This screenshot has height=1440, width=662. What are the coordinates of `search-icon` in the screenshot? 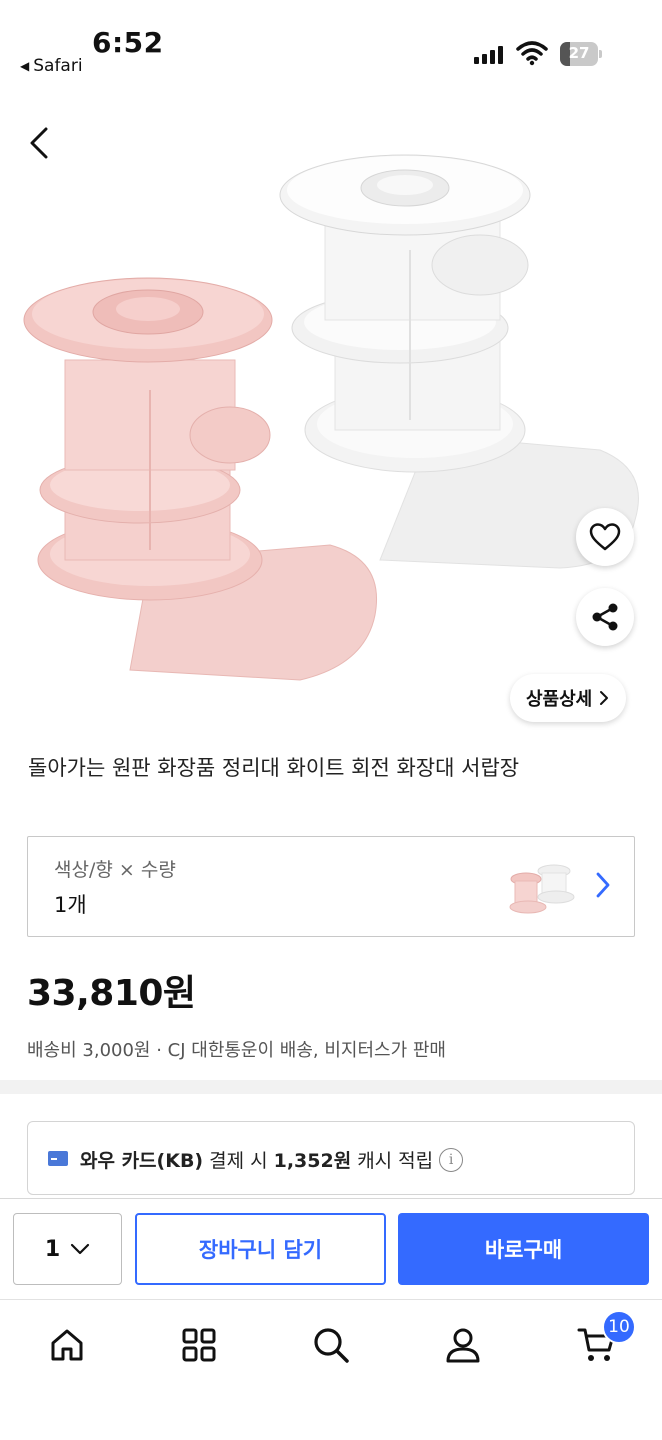 It's located at (331, 1345).